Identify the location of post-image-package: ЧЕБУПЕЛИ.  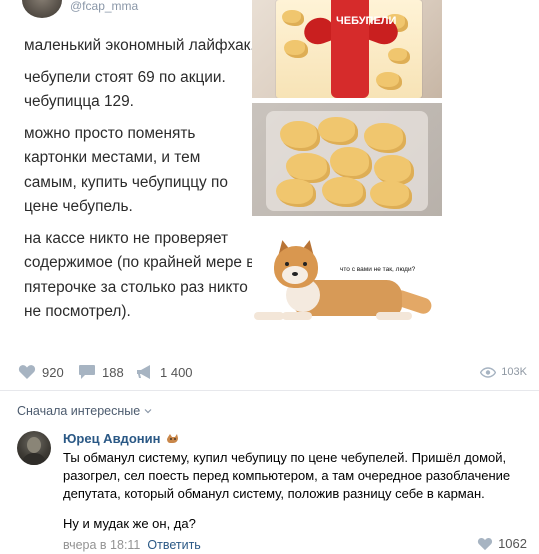
(347, 49).